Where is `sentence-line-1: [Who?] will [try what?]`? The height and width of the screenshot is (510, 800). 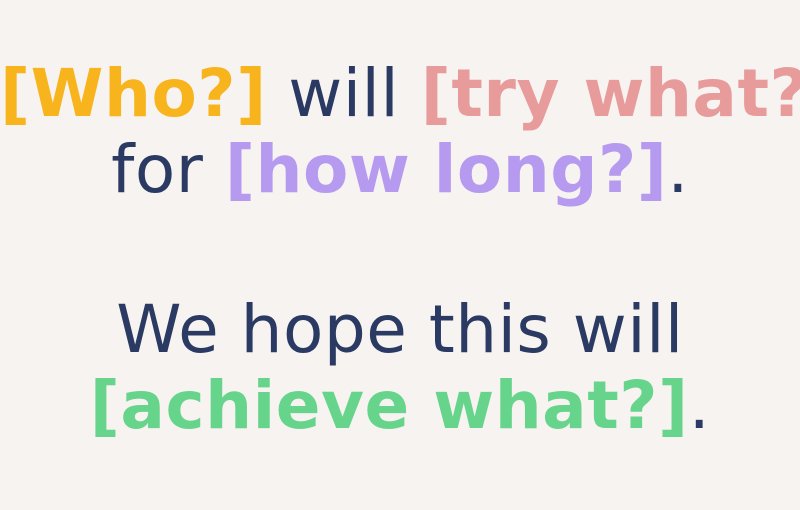 sentence-line-1: [Who?] will [try what?] is located at coordinates (400, 94).